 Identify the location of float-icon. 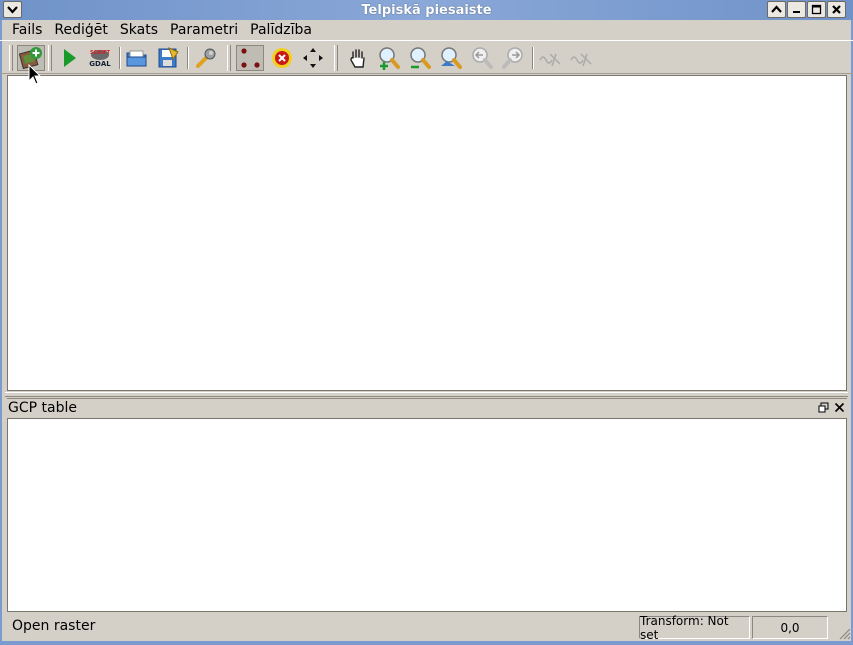
(823, 407).